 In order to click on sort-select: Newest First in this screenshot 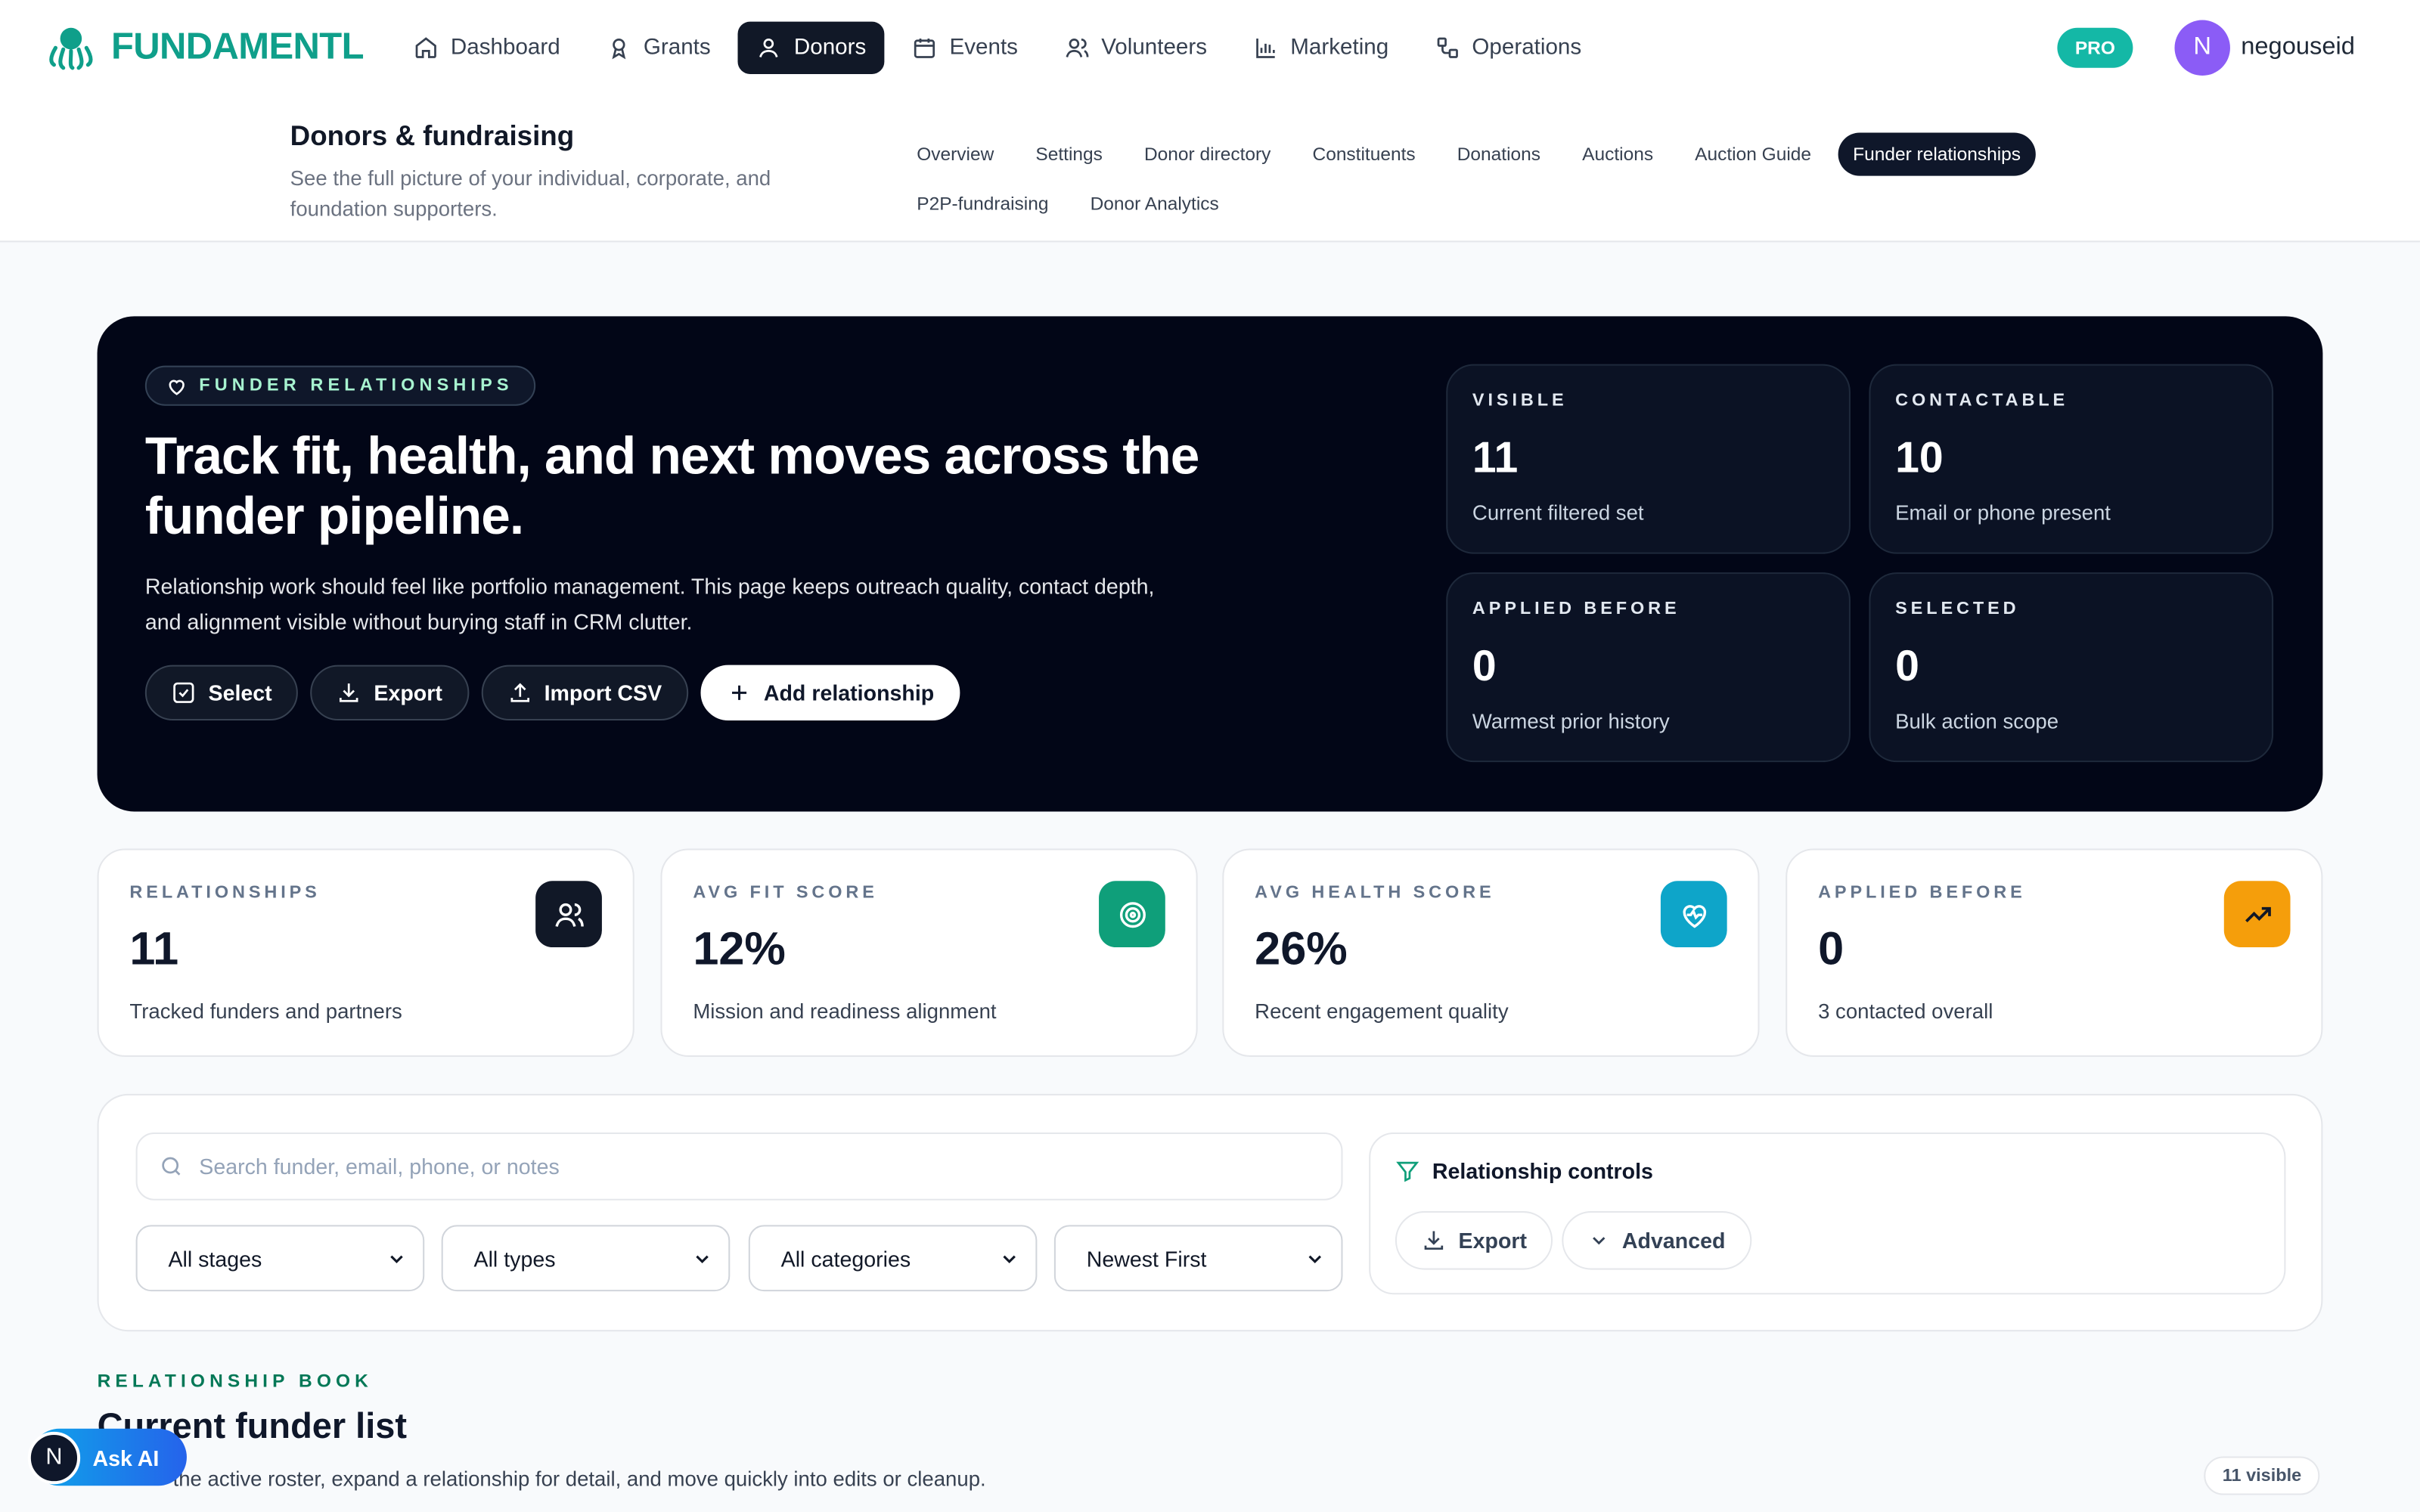, I will do `click(1198, 1258)`.